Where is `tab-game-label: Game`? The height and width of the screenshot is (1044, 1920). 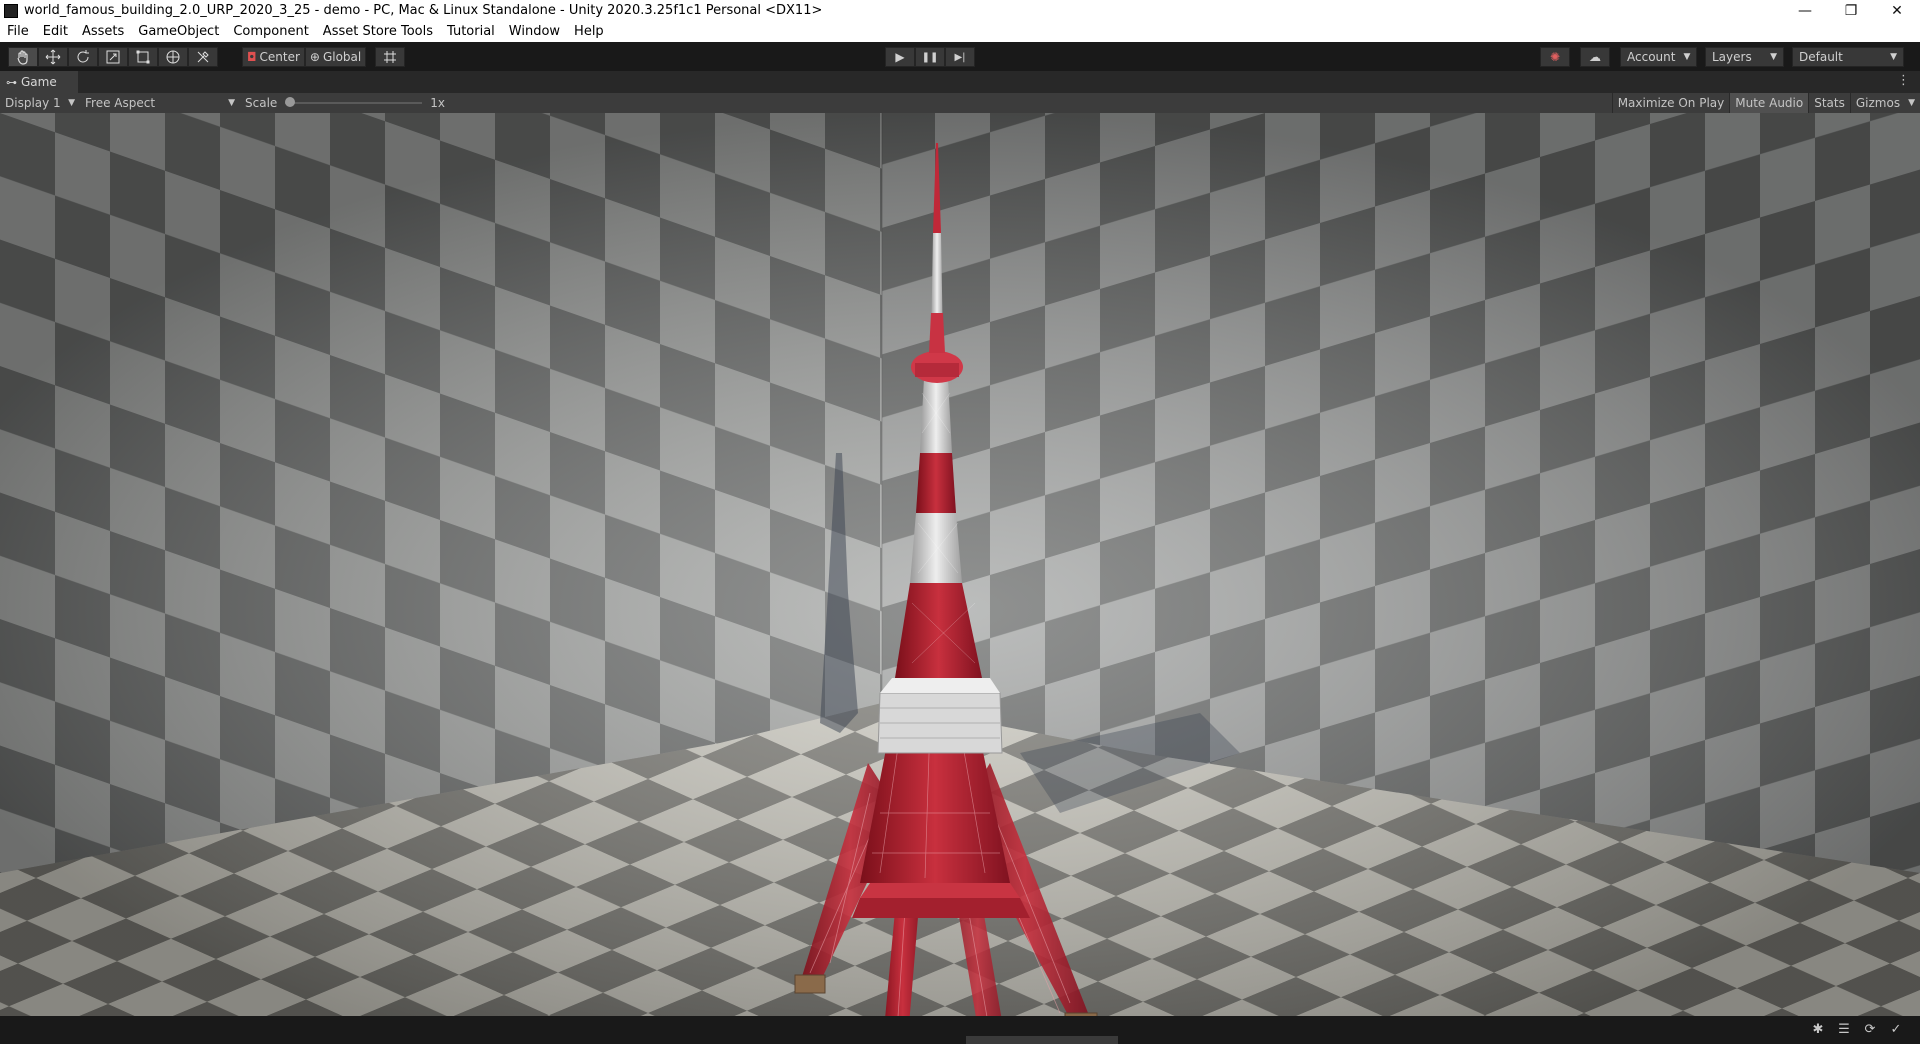 tab-game-label: Game is located at coordinates (39, 82).